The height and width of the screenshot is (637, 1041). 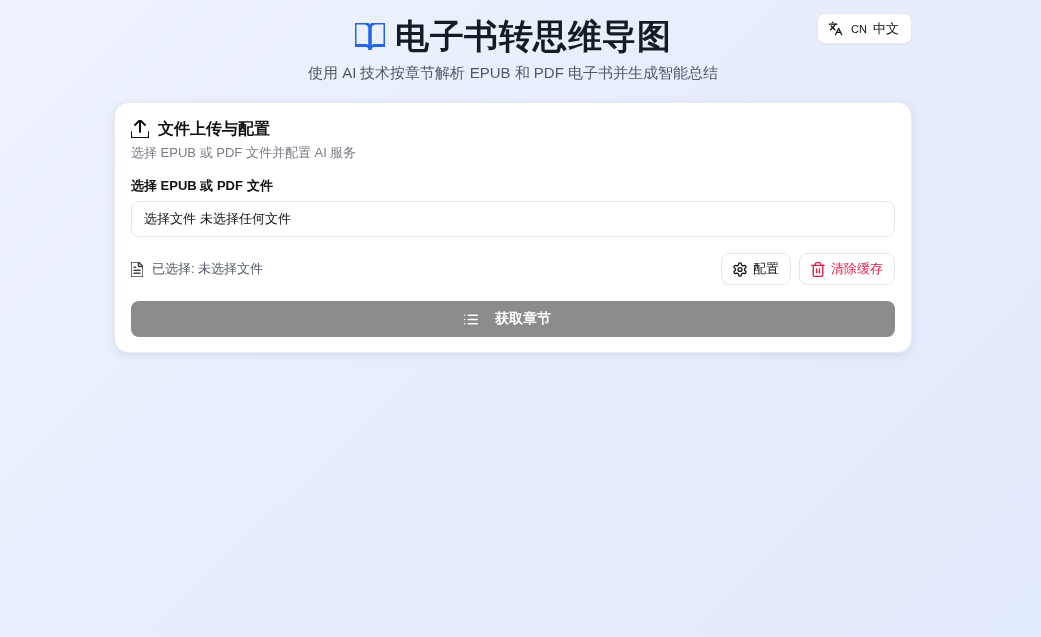 What do you see at coordinates (245, 219) in the screenshot?
I see `file-name-text: 未选择任何文件` at bounding box center [245, 219].